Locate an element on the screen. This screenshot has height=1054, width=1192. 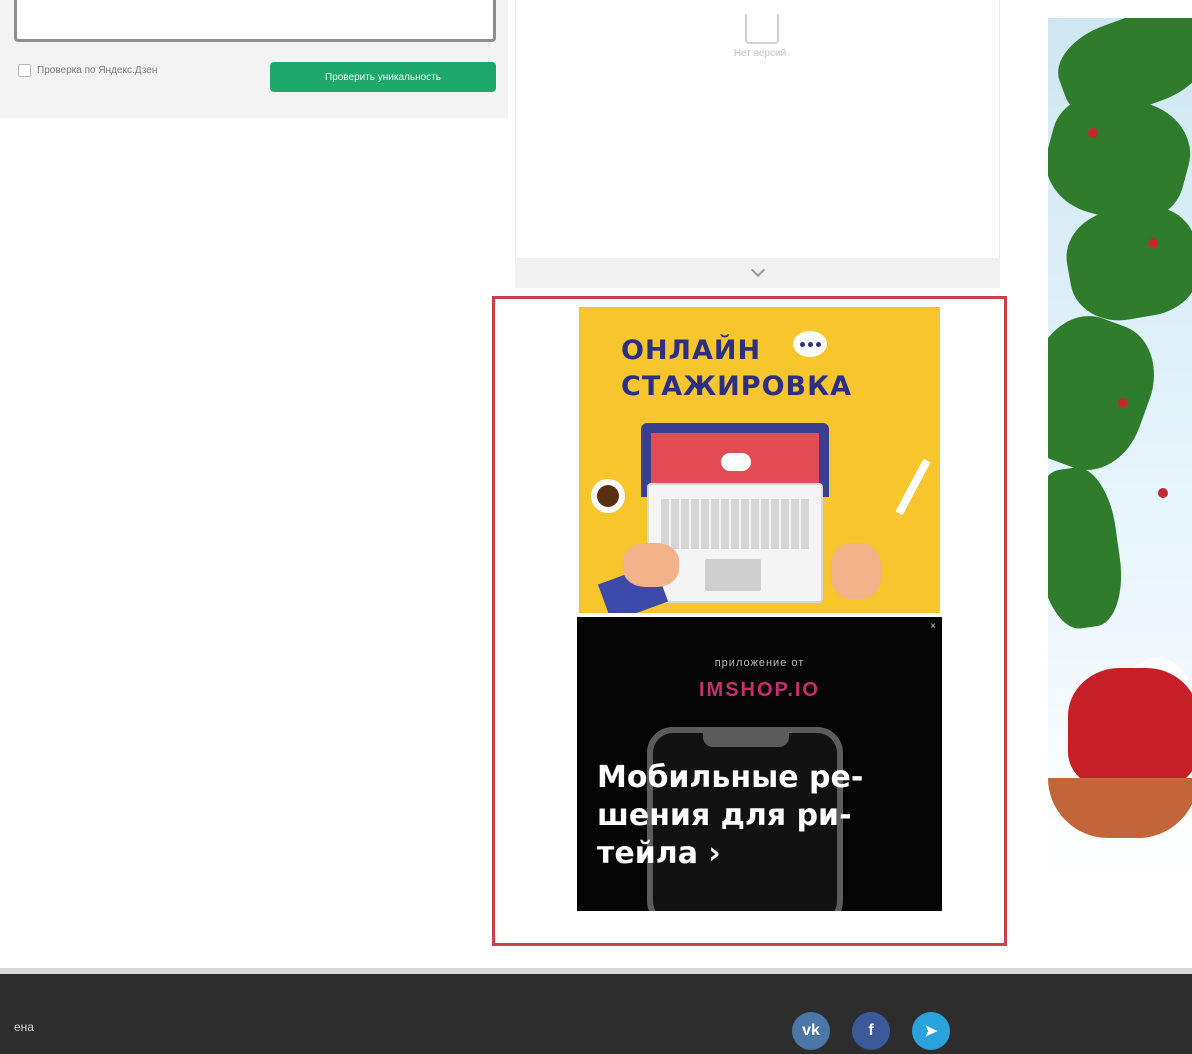
chat-bubble-icon is located at coordinates (810, 344).